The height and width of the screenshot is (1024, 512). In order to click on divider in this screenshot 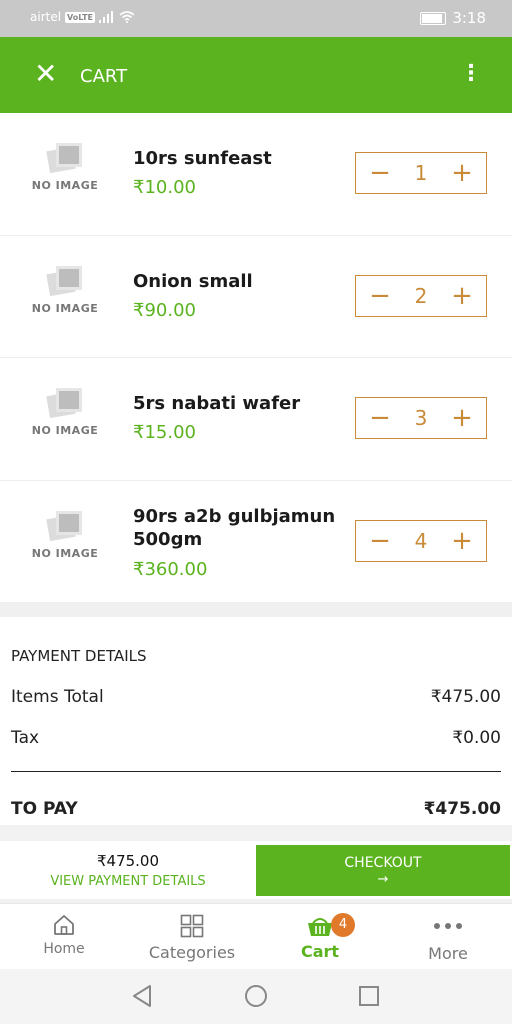, I will do `click(256, 771)`.